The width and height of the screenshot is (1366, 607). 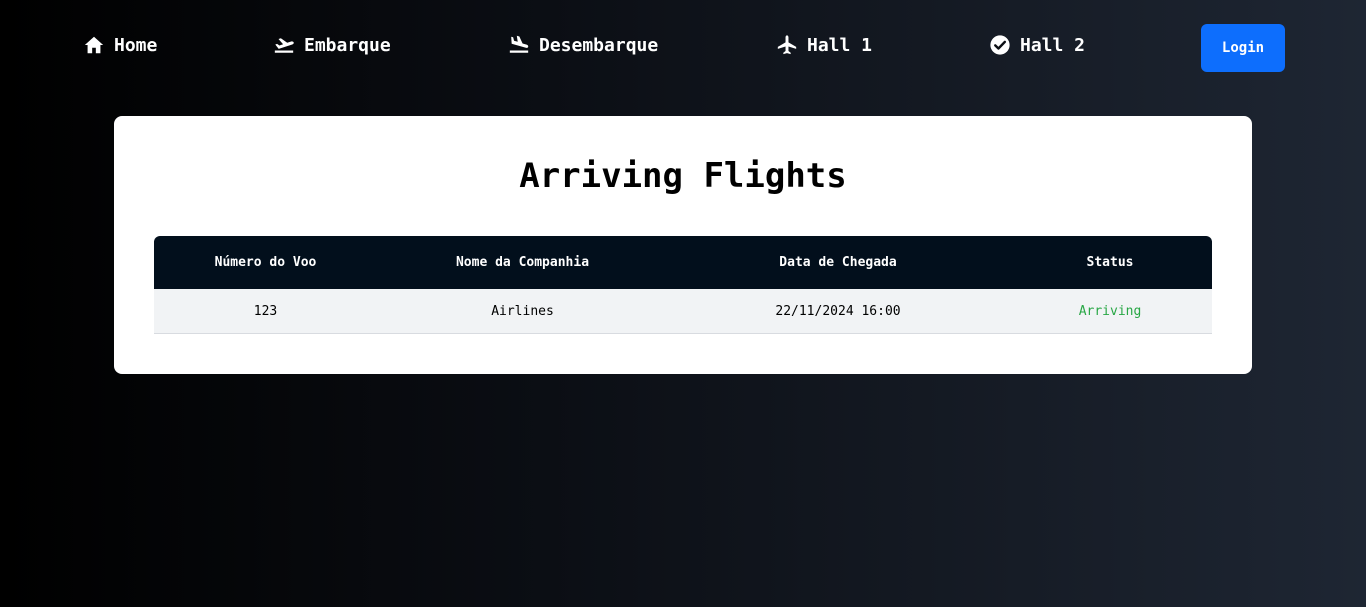 I want to click on nav-item-desembarque: Desembarque, so click(x=583, y=45).